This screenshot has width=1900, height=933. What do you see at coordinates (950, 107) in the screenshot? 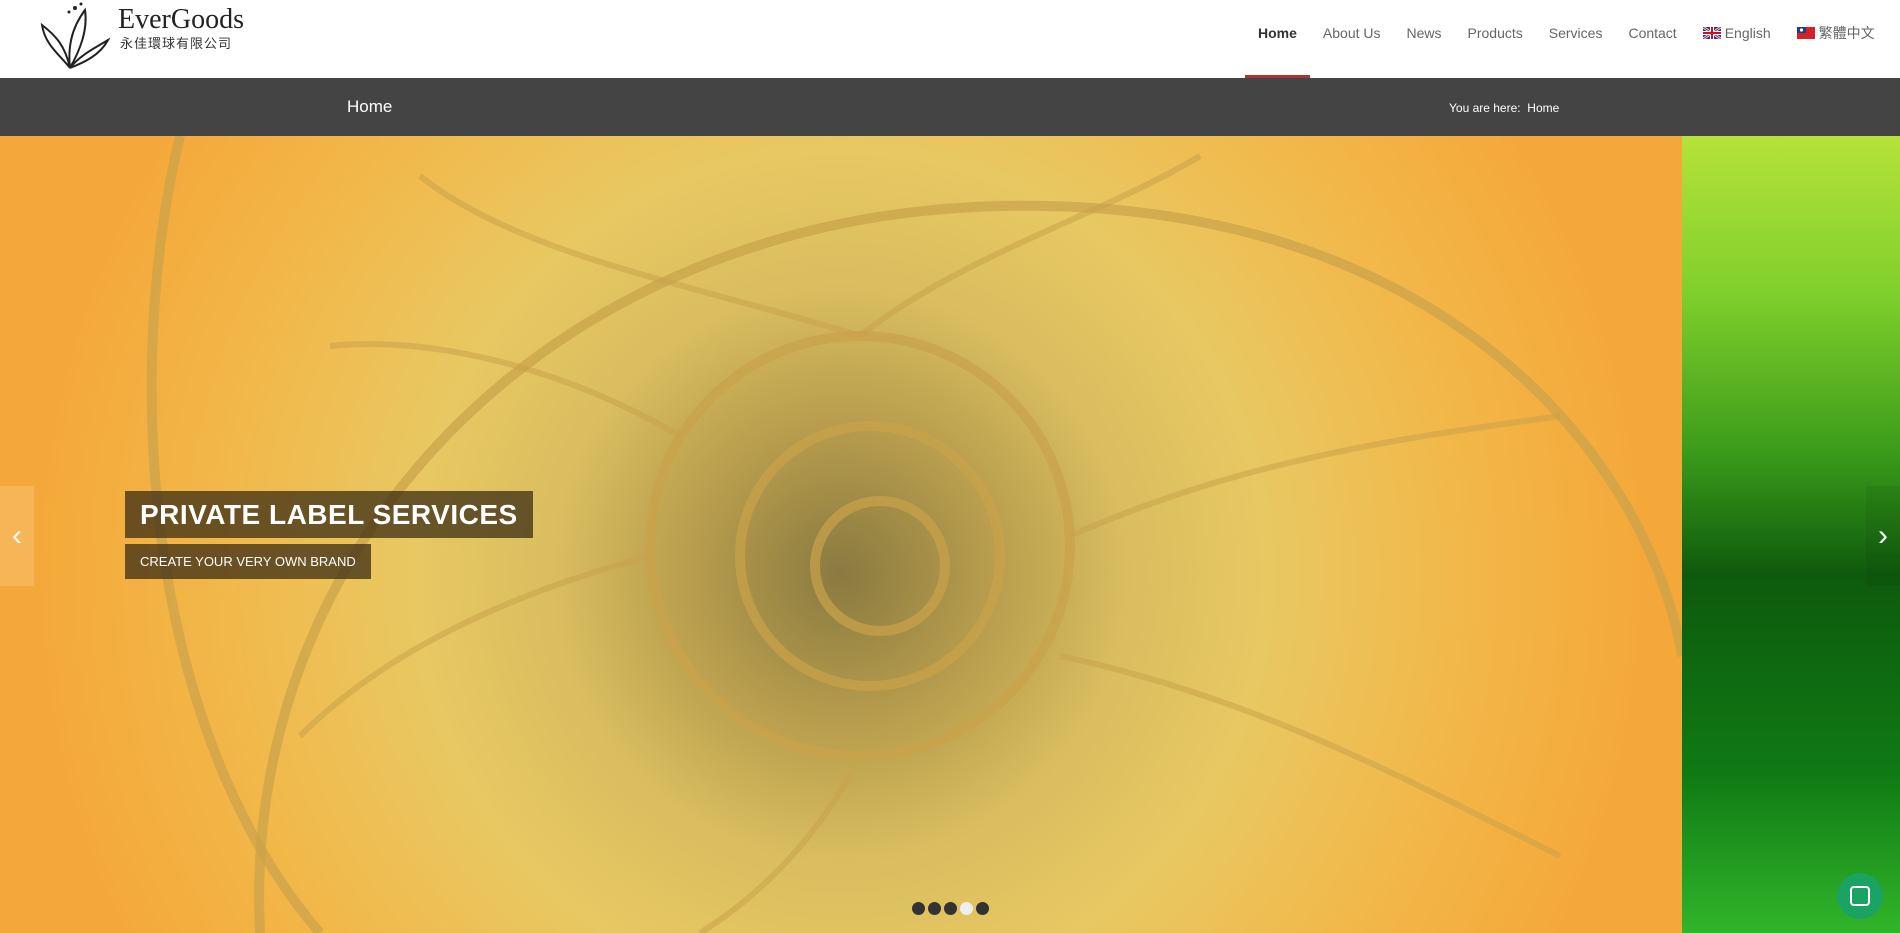
I see `page-title-bar: Home You are here: Home` at bounding box center [950, 107].